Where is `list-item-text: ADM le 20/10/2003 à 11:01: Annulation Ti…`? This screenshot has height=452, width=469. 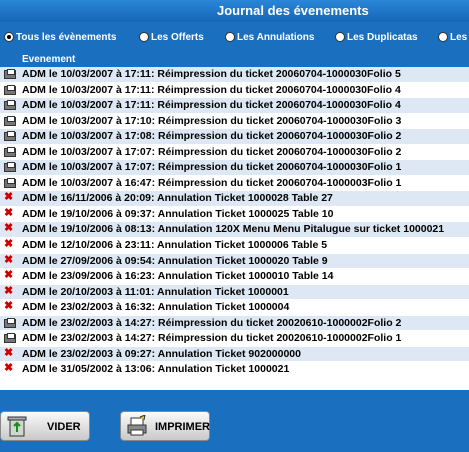
list-item-text: ADM le 20/10/2003 à 11:01: Annulation Ti… is located at coordinates (155, 291).